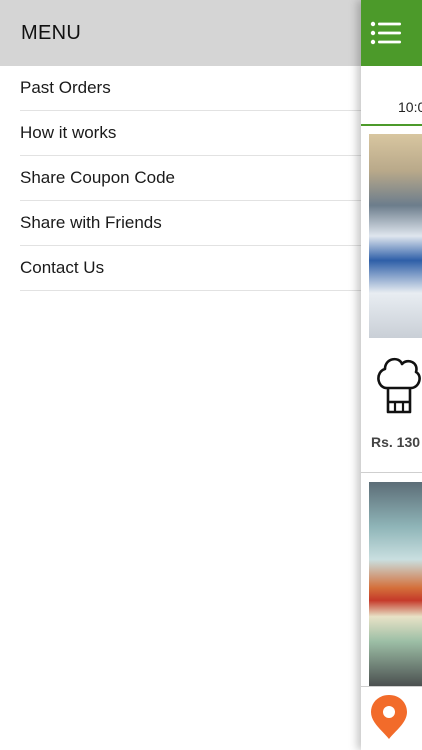  I want to click on bottom-bar, so click(391, 718).